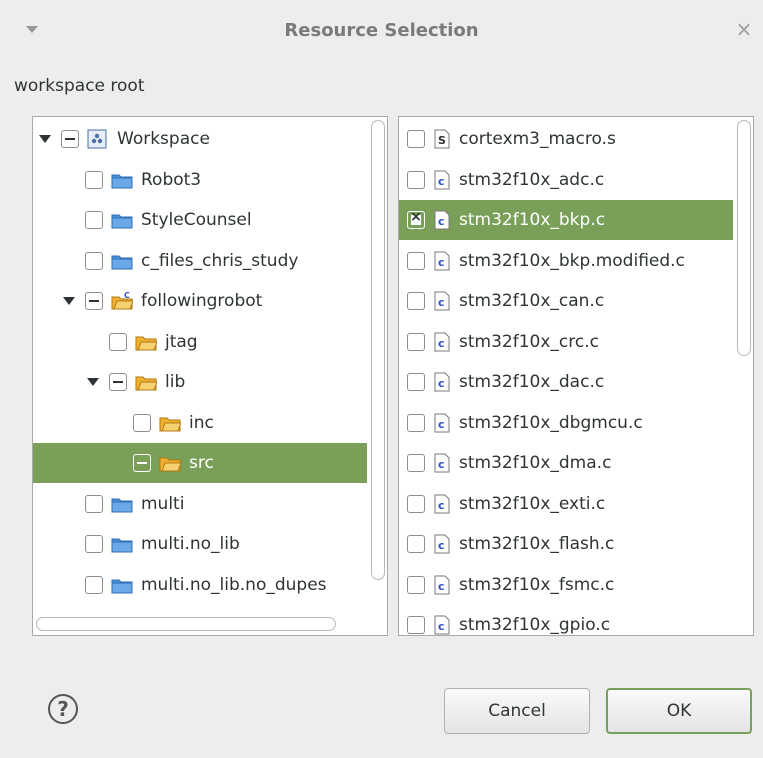 This screenshot has width=763, height=758. What do you see at coordinates (532, 301) in the screenshot?
I see `file-label: stm32f10x_can.c` at bounding box center [532, 301].